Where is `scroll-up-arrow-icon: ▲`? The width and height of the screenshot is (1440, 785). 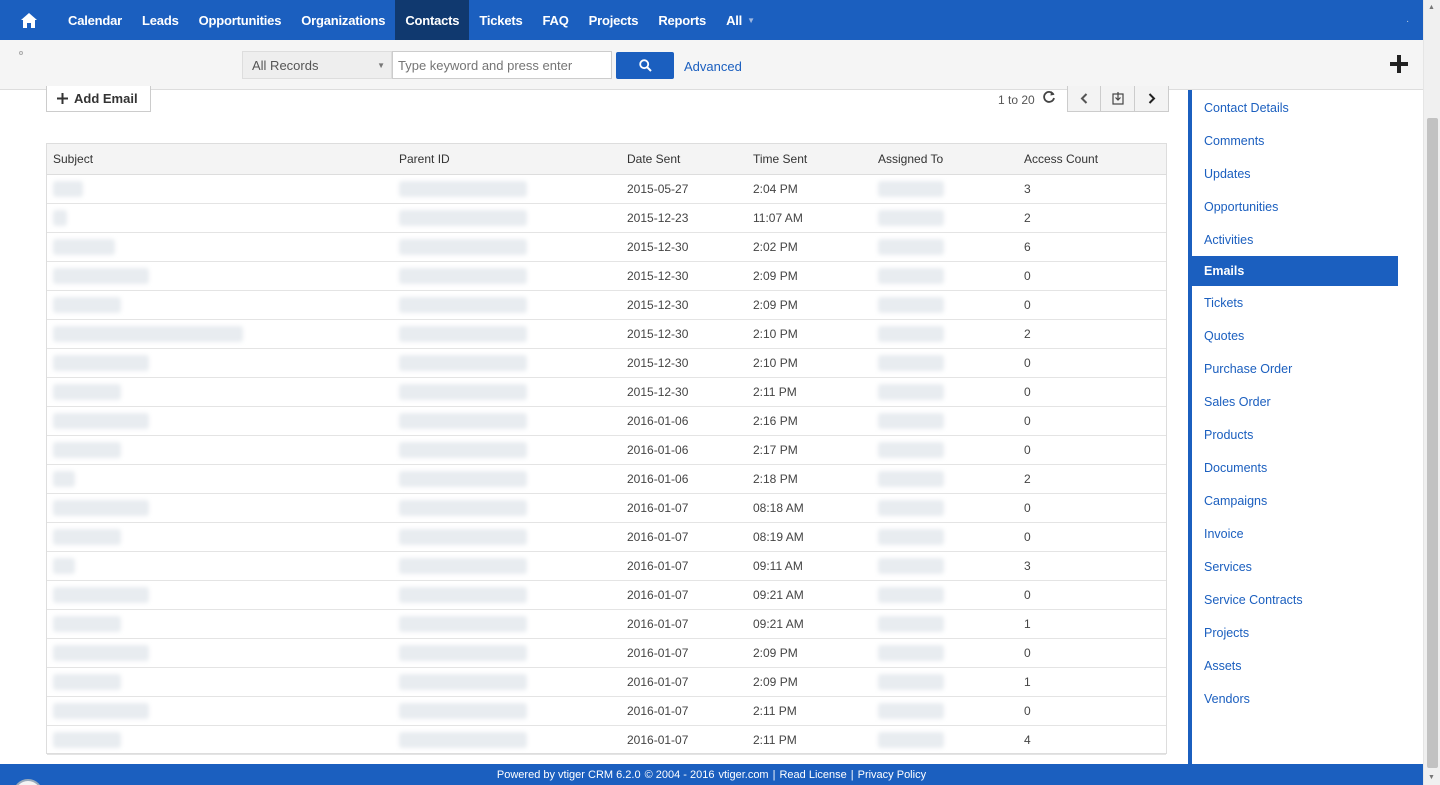
scroll-up-arrow-icon: ▲ is located at coordinates (1431, 7).